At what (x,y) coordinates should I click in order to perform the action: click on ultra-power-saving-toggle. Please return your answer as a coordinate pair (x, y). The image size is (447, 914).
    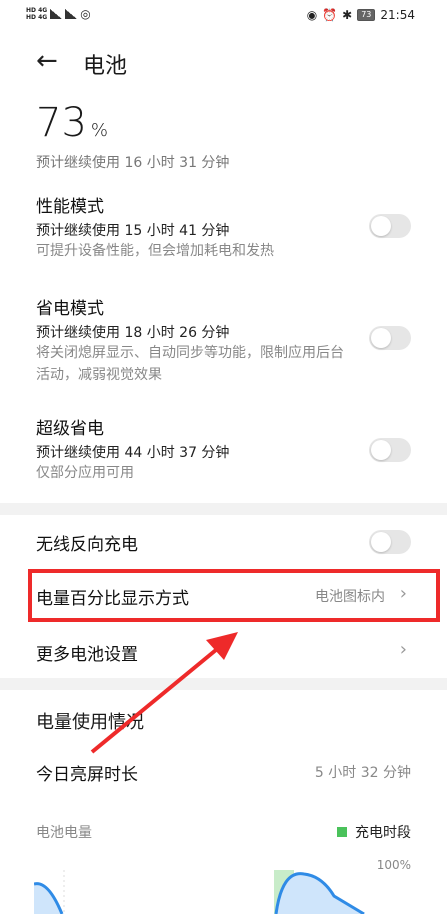
    Looking at the image, I should click on (390, 450).